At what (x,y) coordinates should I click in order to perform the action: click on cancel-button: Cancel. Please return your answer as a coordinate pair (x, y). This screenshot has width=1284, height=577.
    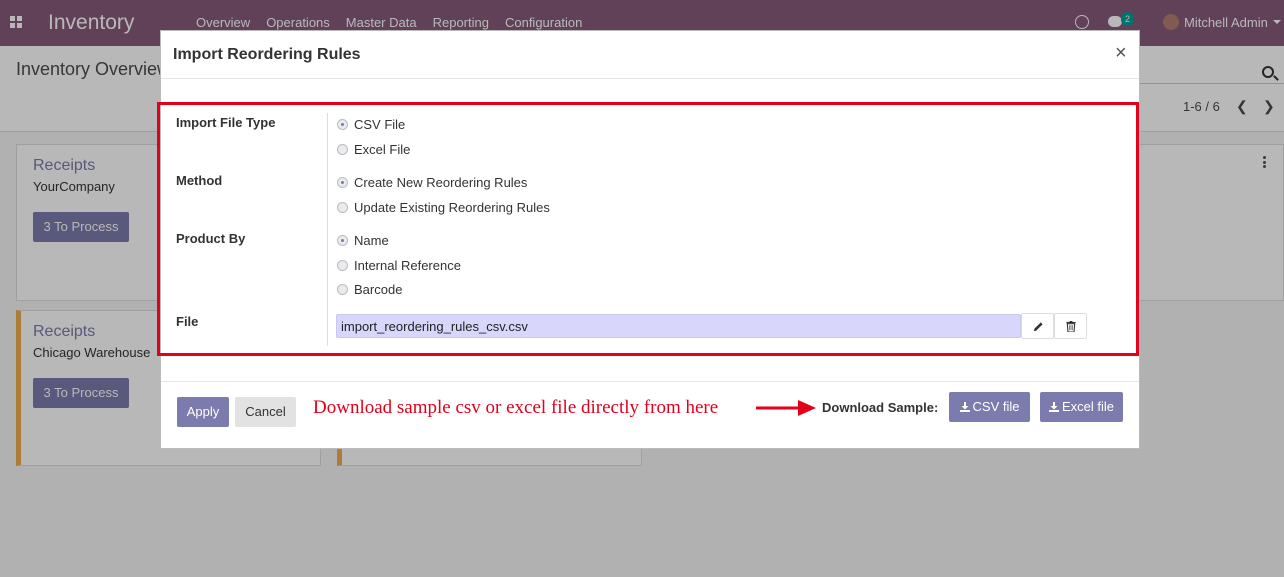
    Looking at the image, I should click on (265, 412).